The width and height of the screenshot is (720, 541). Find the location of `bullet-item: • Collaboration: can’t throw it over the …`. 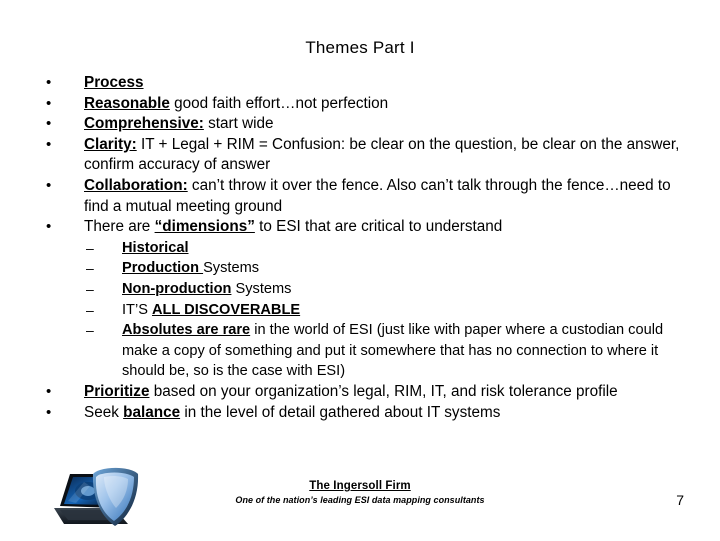

bullet-item: • Collaboration: can’t throw it over the … is located at coordinates (364, 196).